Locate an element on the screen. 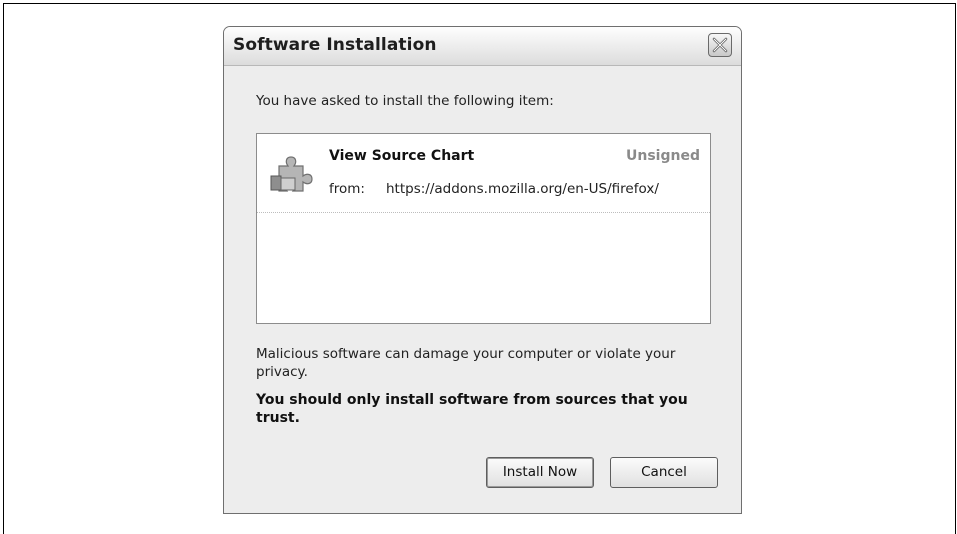  status-badge: Unsigned is located at coordinates (663, 156).